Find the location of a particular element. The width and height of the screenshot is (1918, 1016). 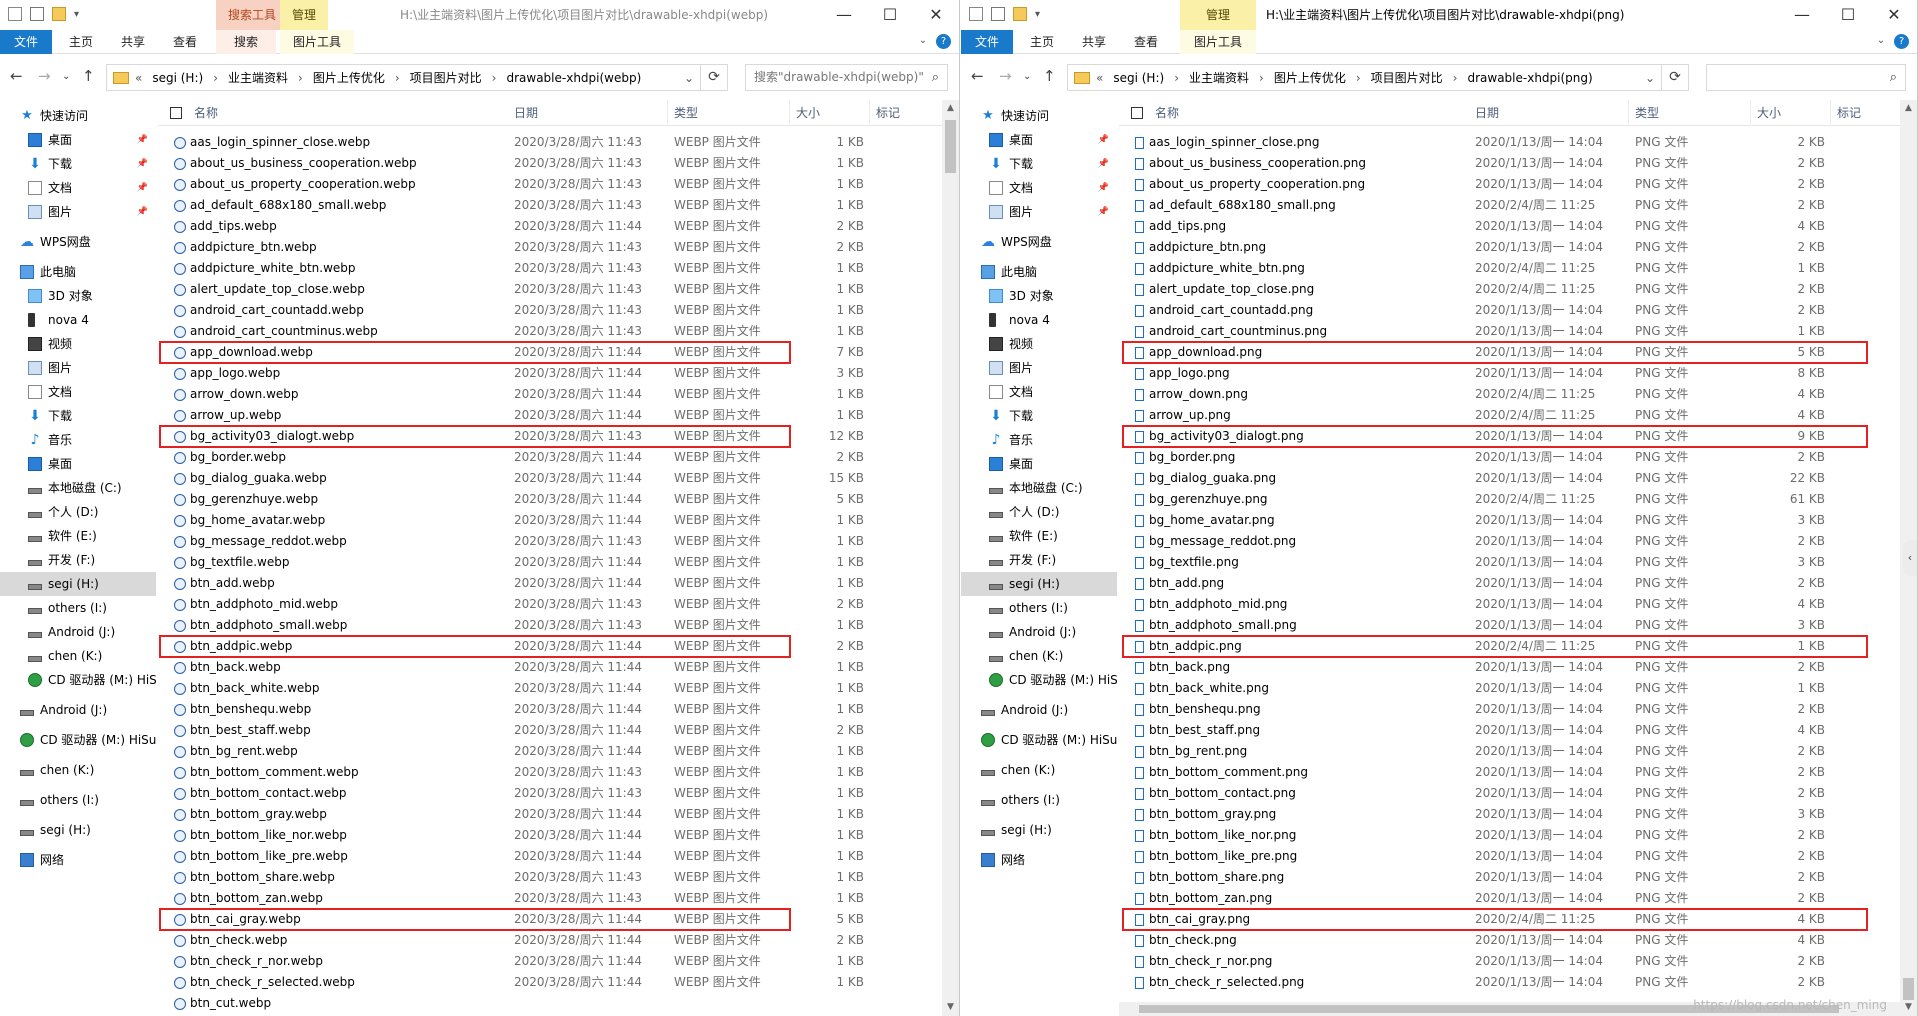

nav-item: 个人 (D:) is located at coordinates (1039, 512).